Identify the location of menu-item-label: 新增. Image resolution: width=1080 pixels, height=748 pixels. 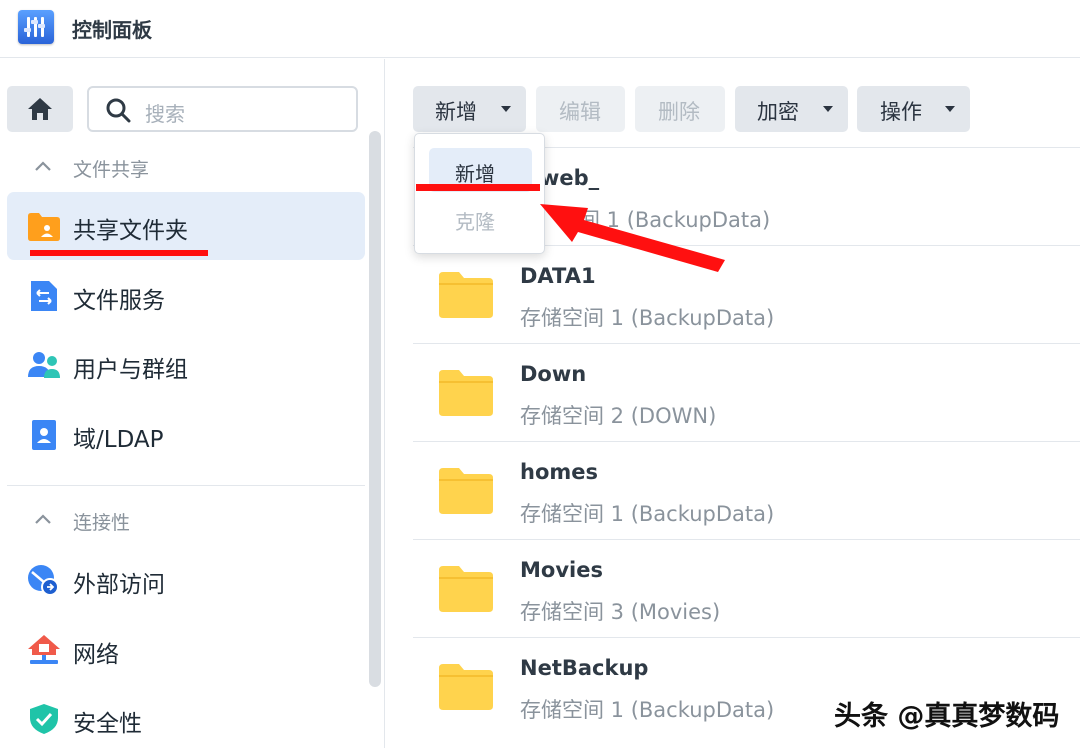
(475, 174).